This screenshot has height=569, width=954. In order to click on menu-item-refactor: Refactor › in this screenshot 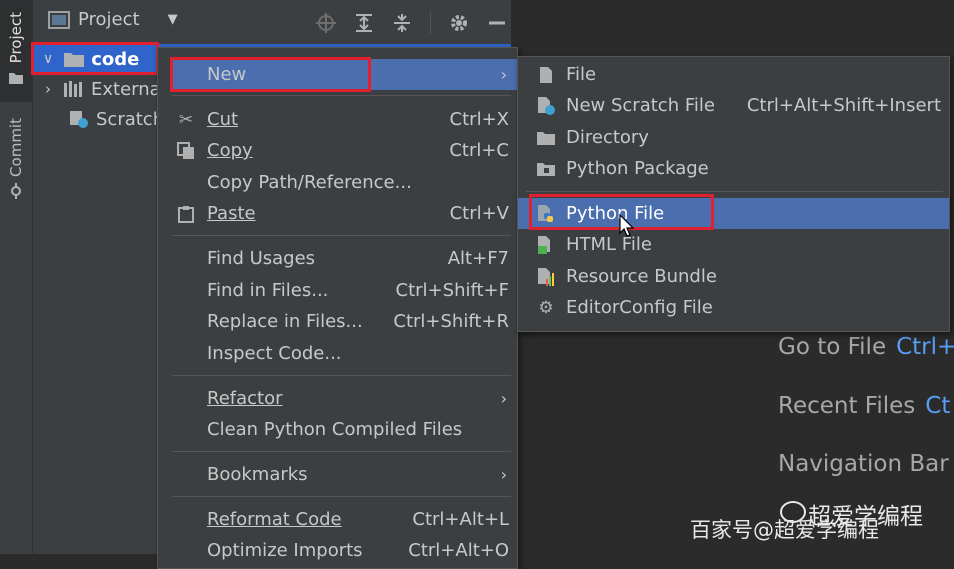, I will do `click(337, 398)`.